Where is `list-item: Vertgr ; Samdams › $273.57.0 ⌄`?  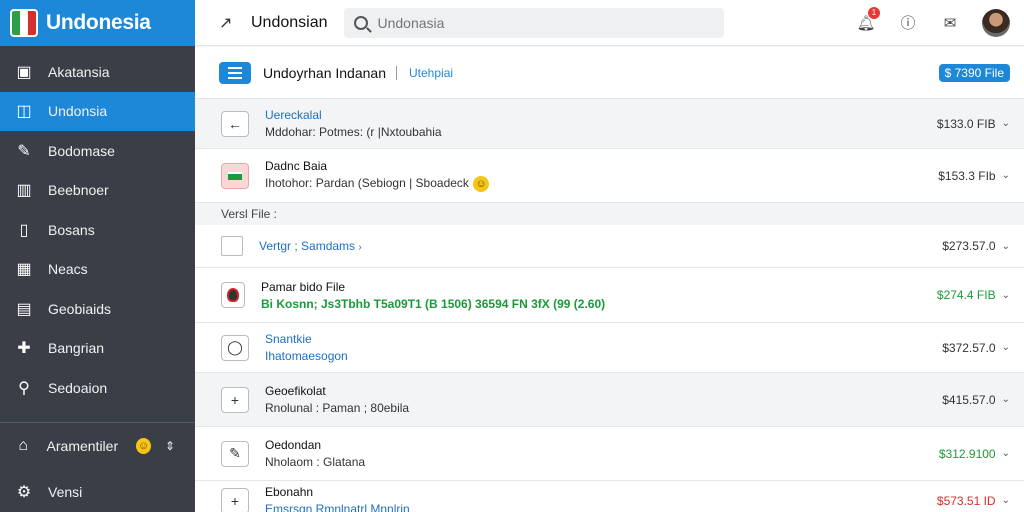 list-item: Vertgr ; Samdams › $273.57.0 ⌄ is located at coordinates (609, 246).